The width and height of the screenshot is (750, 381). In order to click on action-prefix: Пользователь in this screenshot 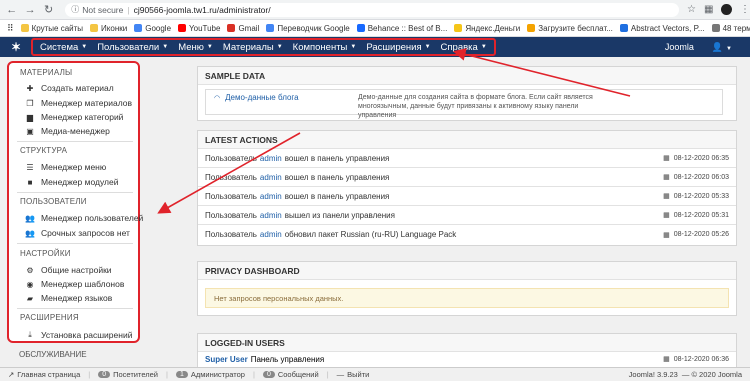, I will do `click(231, 158)`.